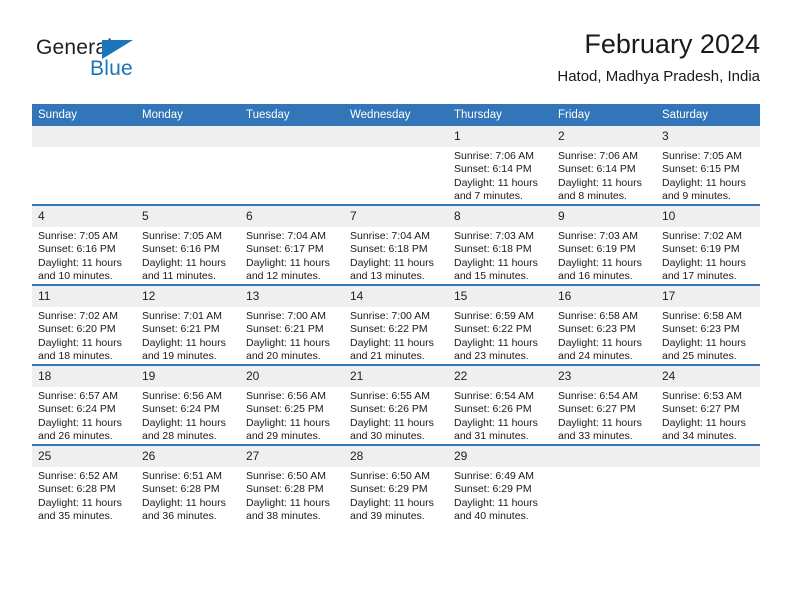  Describe the element at coordinates (285, 409) in the screenshot. I see `sunset-text: Sunset: 6:25 PM` at that location.